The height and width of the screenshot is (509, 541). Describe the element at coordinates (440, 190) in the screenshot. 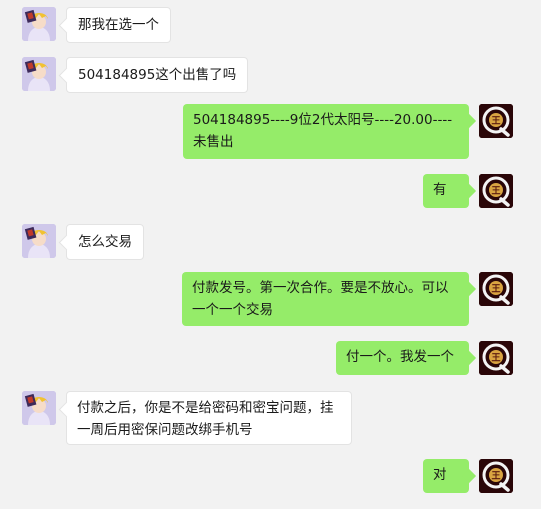

I see `message-text: 有` at that location.